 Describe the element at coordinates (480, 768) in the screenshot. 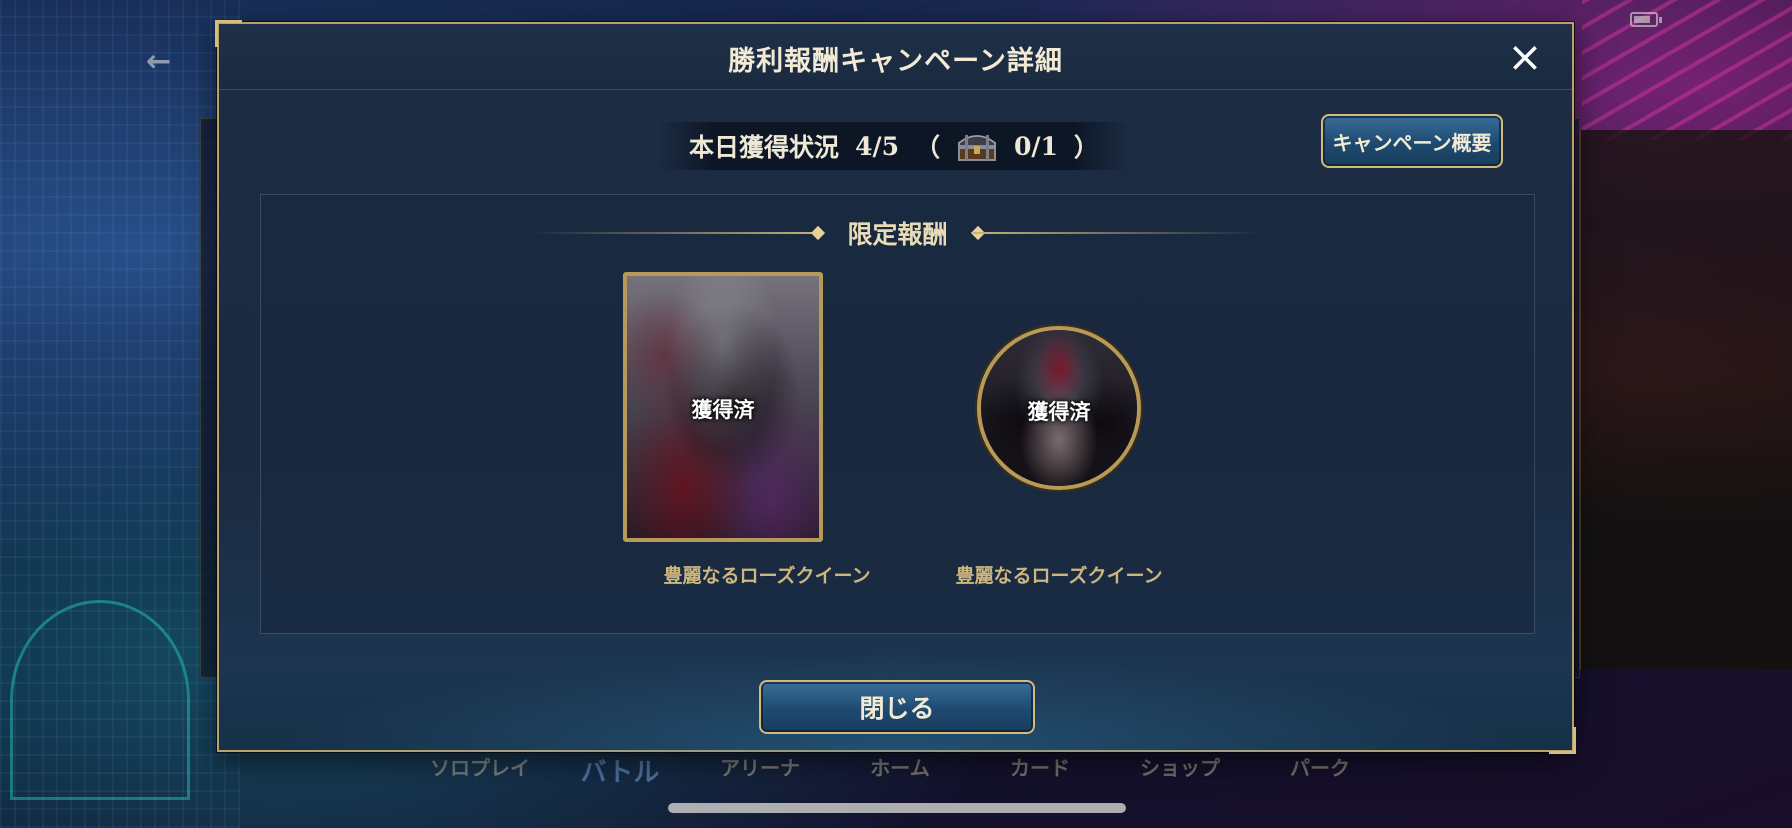

I see `nav-solo-play: ソロプレイ` at that location.